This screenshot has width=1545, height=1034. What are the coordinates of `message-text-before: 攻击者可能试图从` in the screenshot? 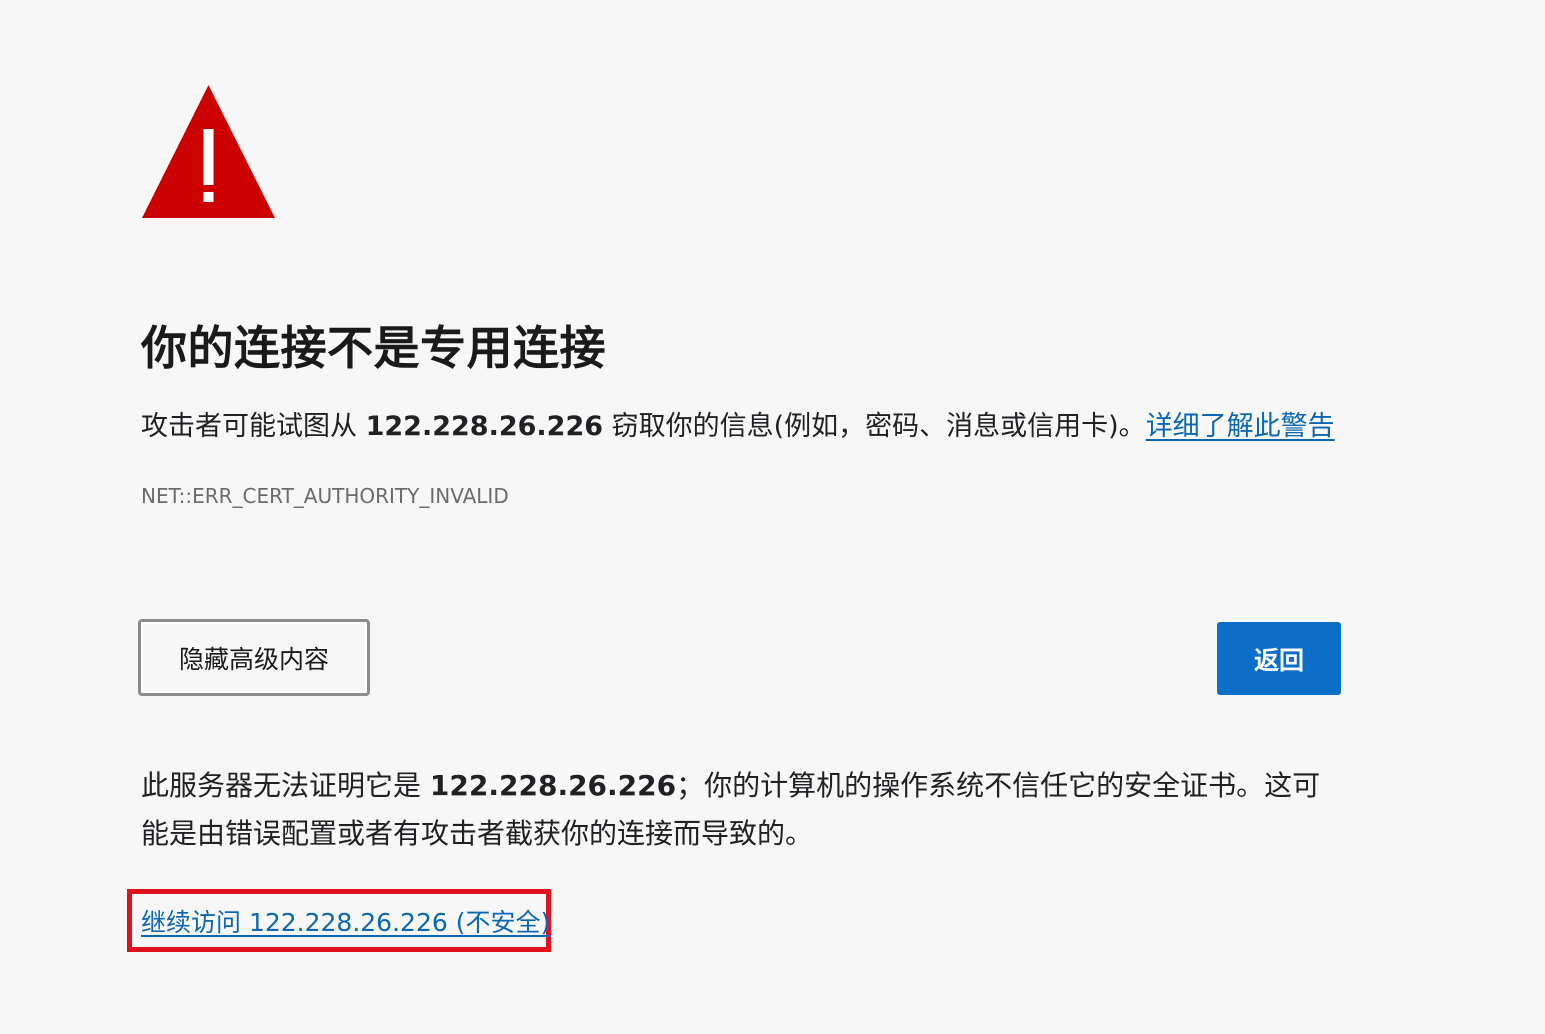 It's located at (253, 426).